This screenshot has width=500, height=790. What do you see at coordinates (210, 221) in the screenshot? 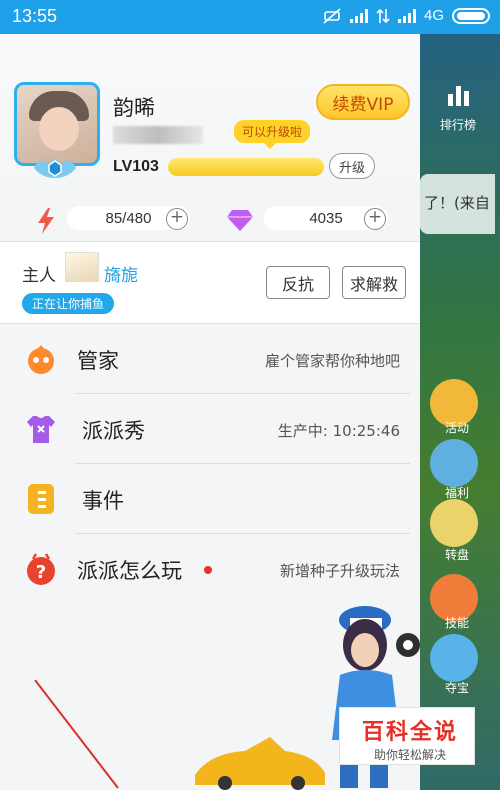
I see `stats-row: 85/480 + 4035 +` at bounding box center [210, 221].